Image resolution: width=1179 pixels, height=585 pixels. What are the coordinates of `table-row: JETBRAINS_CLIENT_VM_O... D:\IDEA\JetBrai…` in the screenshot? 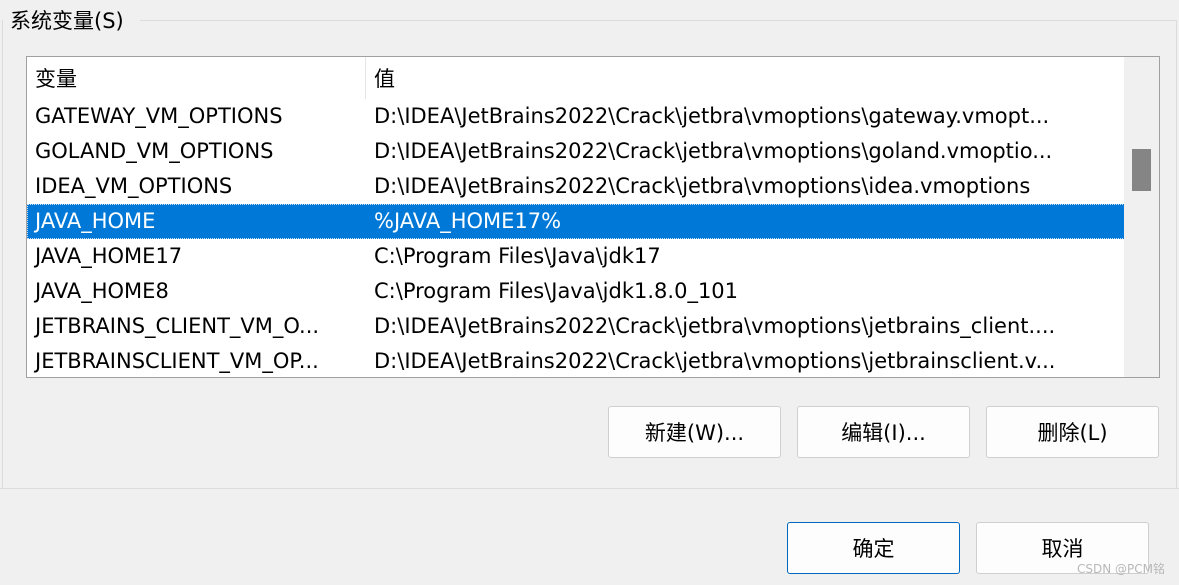 It's located at (576, 326).